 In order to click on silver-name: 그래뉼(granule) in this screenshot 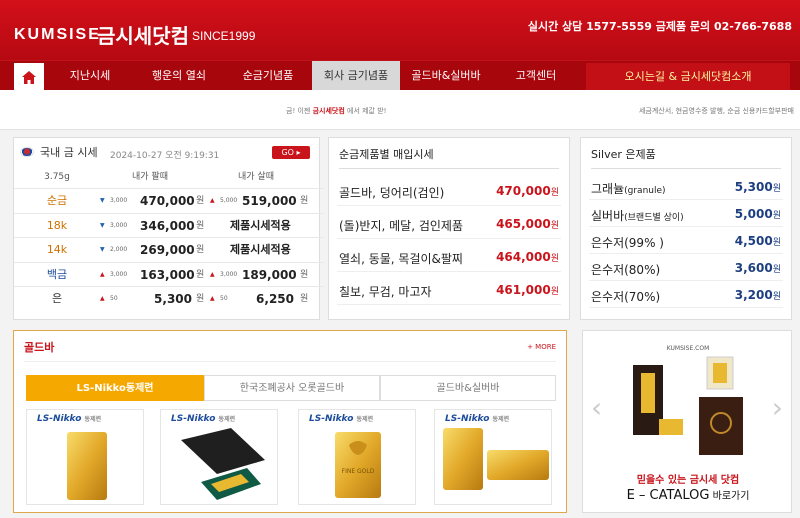, I will do `click(628, 188)`.